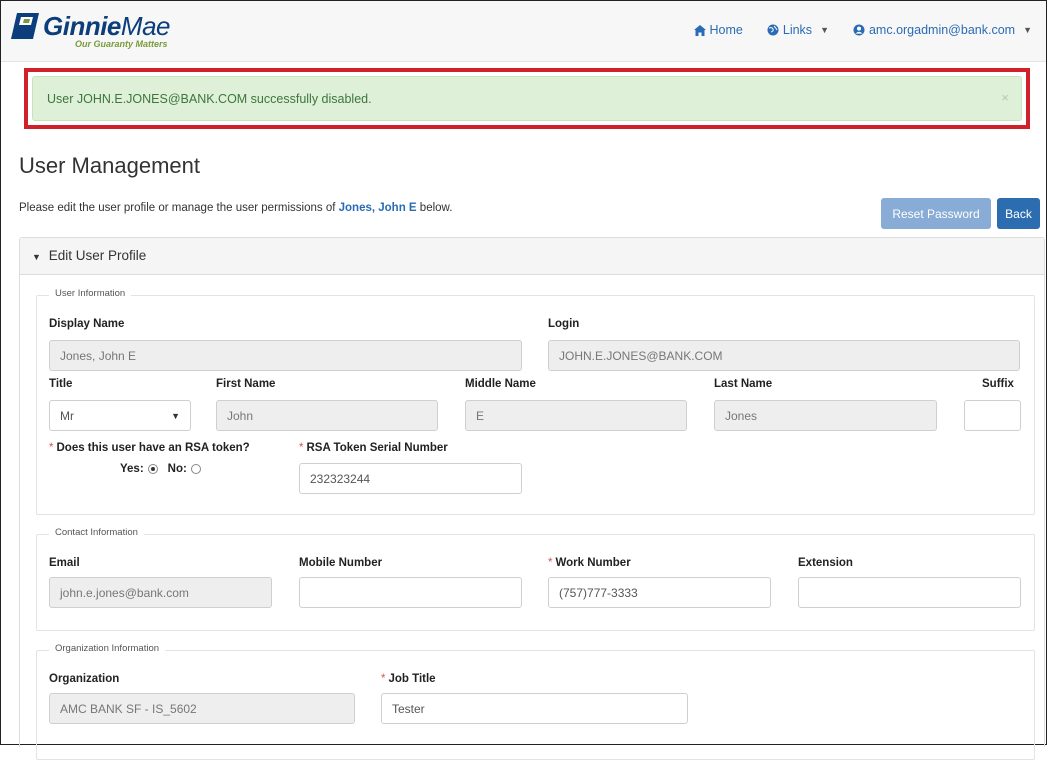 The width and height of the screenshot is (1047, 760). I want to click on user-circle-icon, so click(859, 30).